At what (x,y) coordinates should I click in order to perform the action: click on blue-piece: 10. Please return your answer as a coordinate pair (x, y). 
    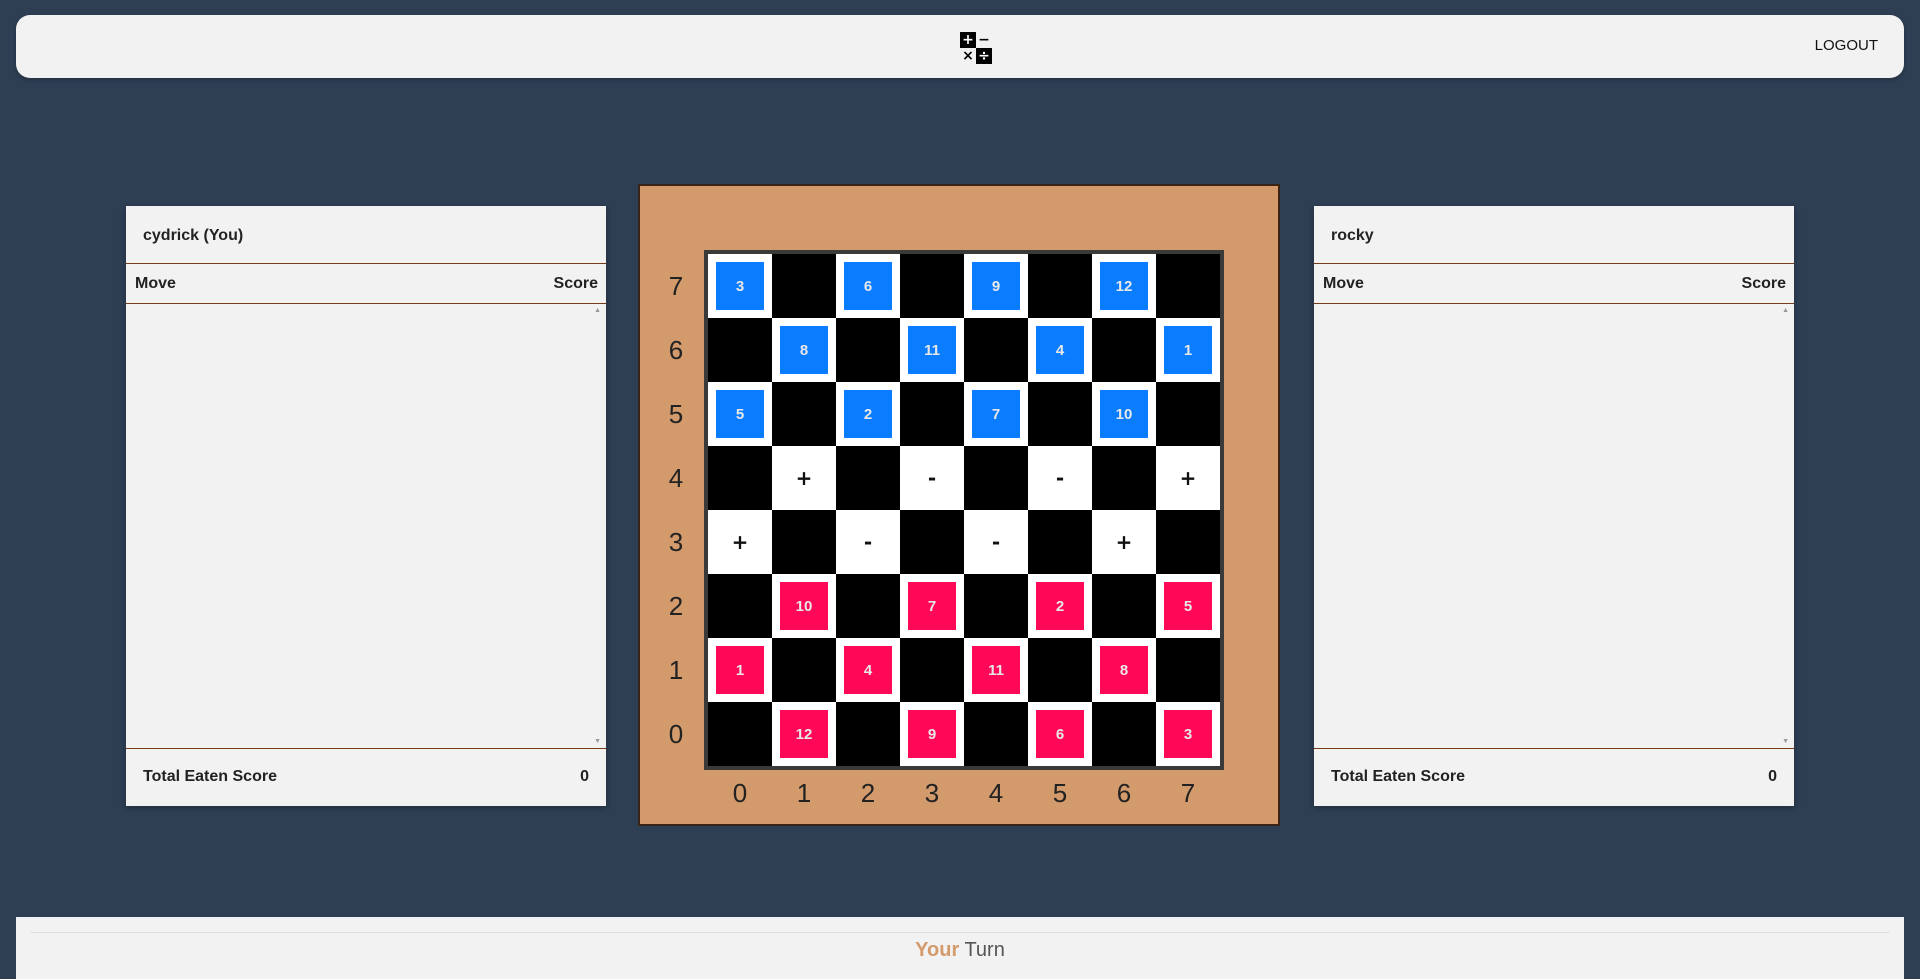
    Looking at the image, I should click on (1124, 414).